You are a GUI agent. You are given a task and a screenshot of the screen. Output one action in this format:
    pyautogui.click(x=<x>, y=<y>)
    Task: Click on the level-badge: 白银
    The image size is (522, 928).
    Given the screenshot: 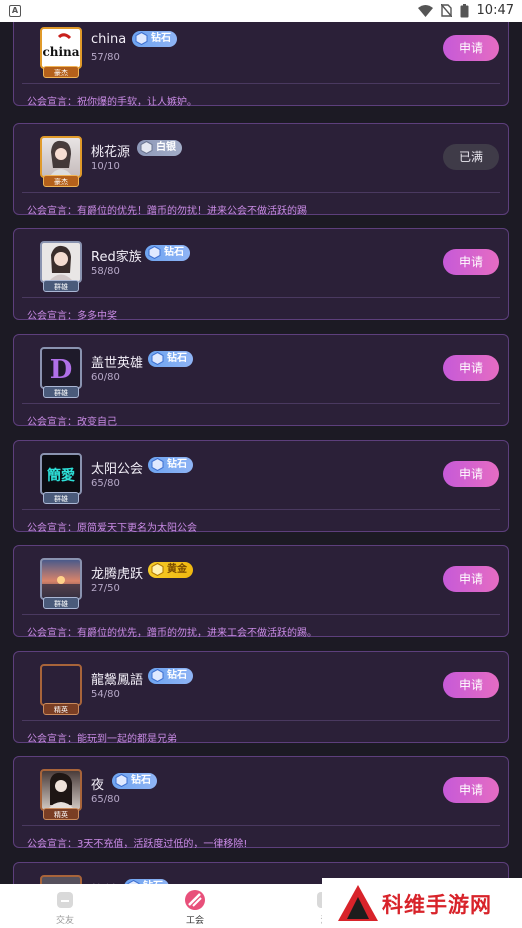 What is the action you would take?
    pyautogui.click(x=159, y=148)
    